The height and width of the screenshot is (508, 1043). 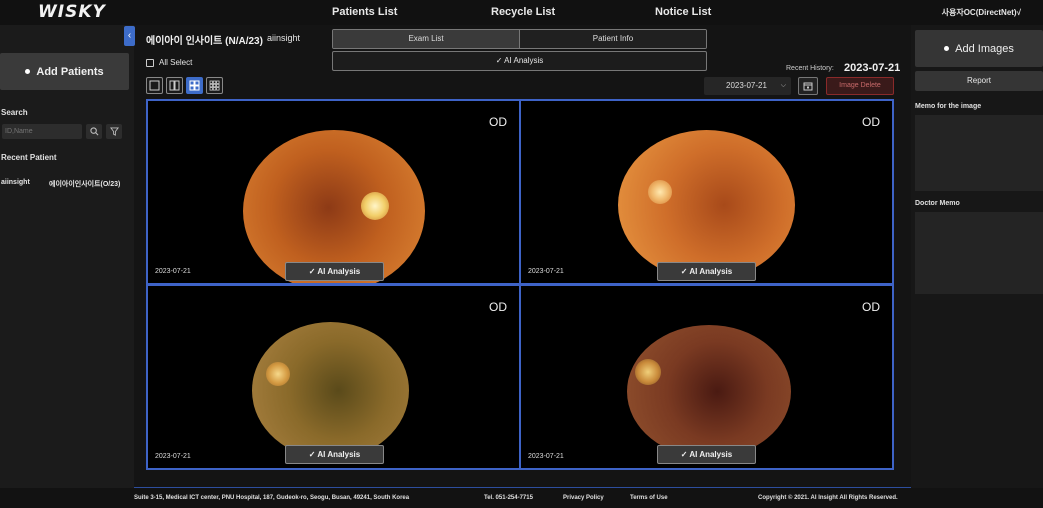 I want to click on layout-grid-nine-icon, so click(x=214, y=85).